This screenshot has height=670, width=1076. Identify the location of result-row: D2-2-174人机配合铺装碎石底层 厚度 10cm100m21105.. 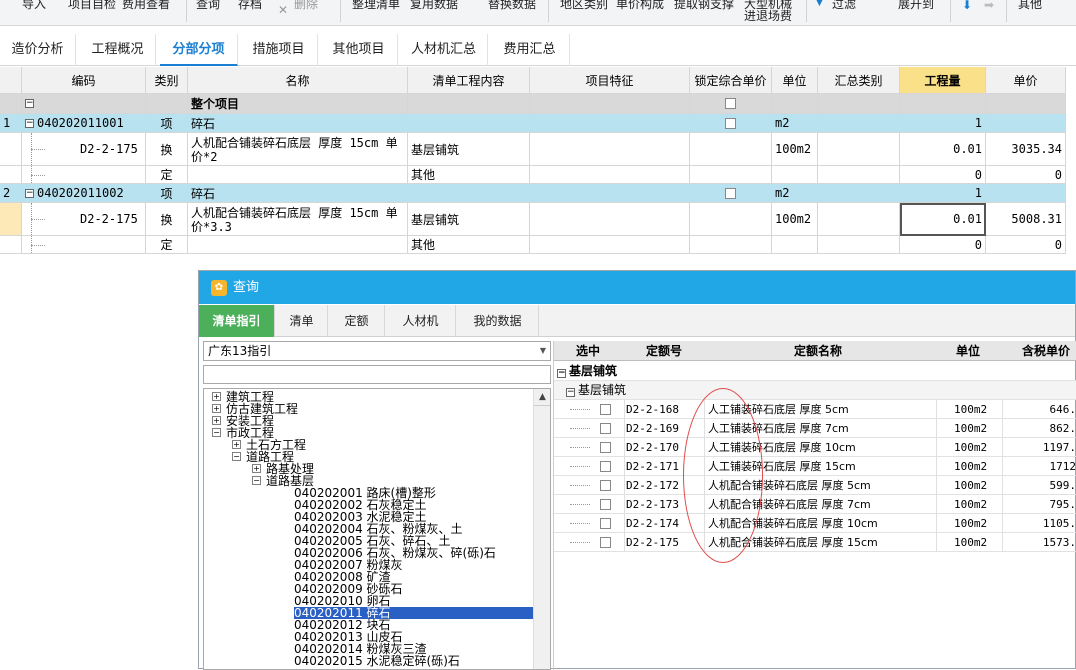
(815, 523).